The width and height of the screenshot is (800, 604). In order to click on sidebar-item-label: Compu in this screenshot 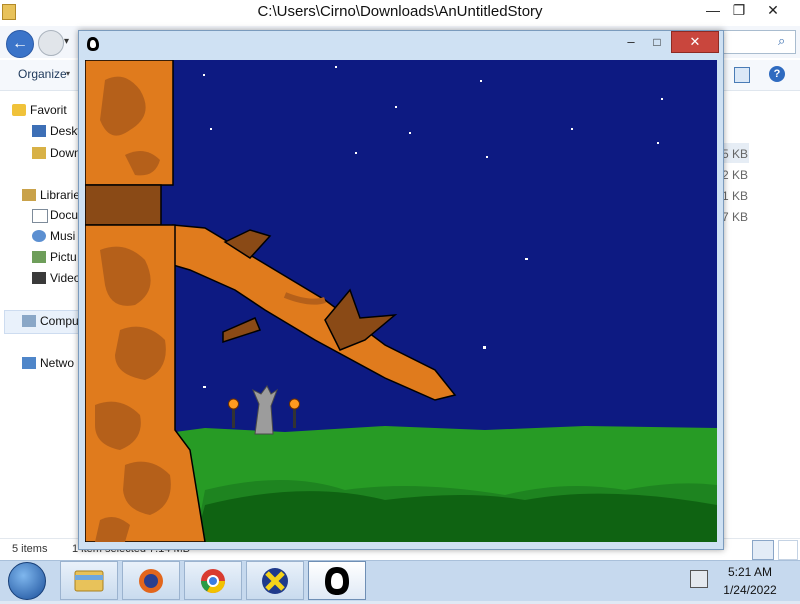, I will do `click(59, 321)`.